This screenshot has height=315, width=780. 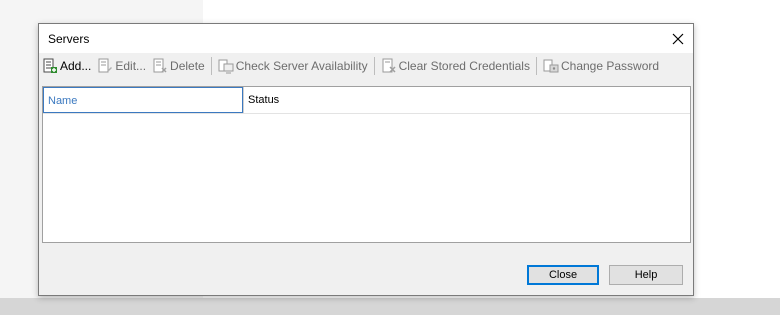 I want to click on background-bottom-bar, so click(x=390, y=306).